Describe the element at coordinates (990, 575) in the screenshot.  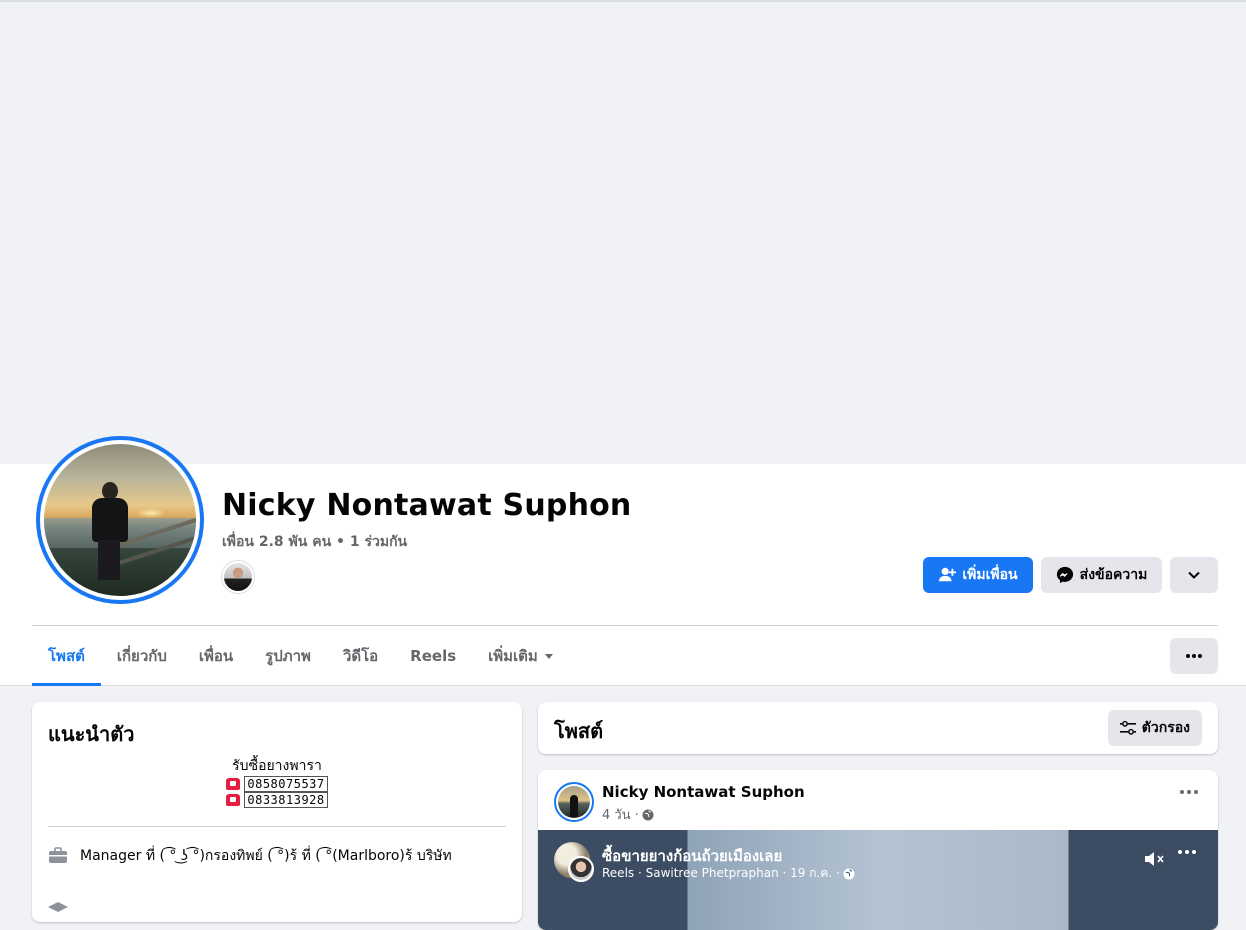
I see `add-friend-label: เพิ่มเพื่อน` at that location.